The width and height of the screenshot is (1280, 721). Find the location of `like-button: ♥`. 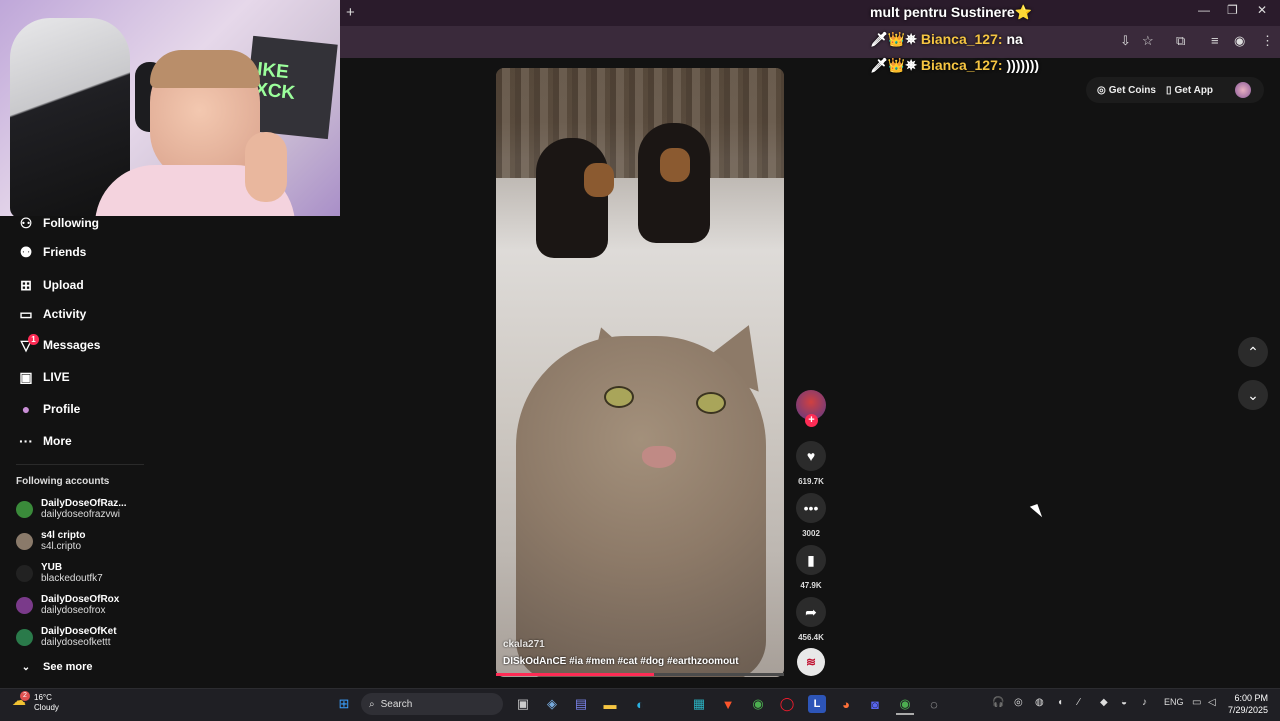

like-button: ♥ is located at coordinates (811, 456).